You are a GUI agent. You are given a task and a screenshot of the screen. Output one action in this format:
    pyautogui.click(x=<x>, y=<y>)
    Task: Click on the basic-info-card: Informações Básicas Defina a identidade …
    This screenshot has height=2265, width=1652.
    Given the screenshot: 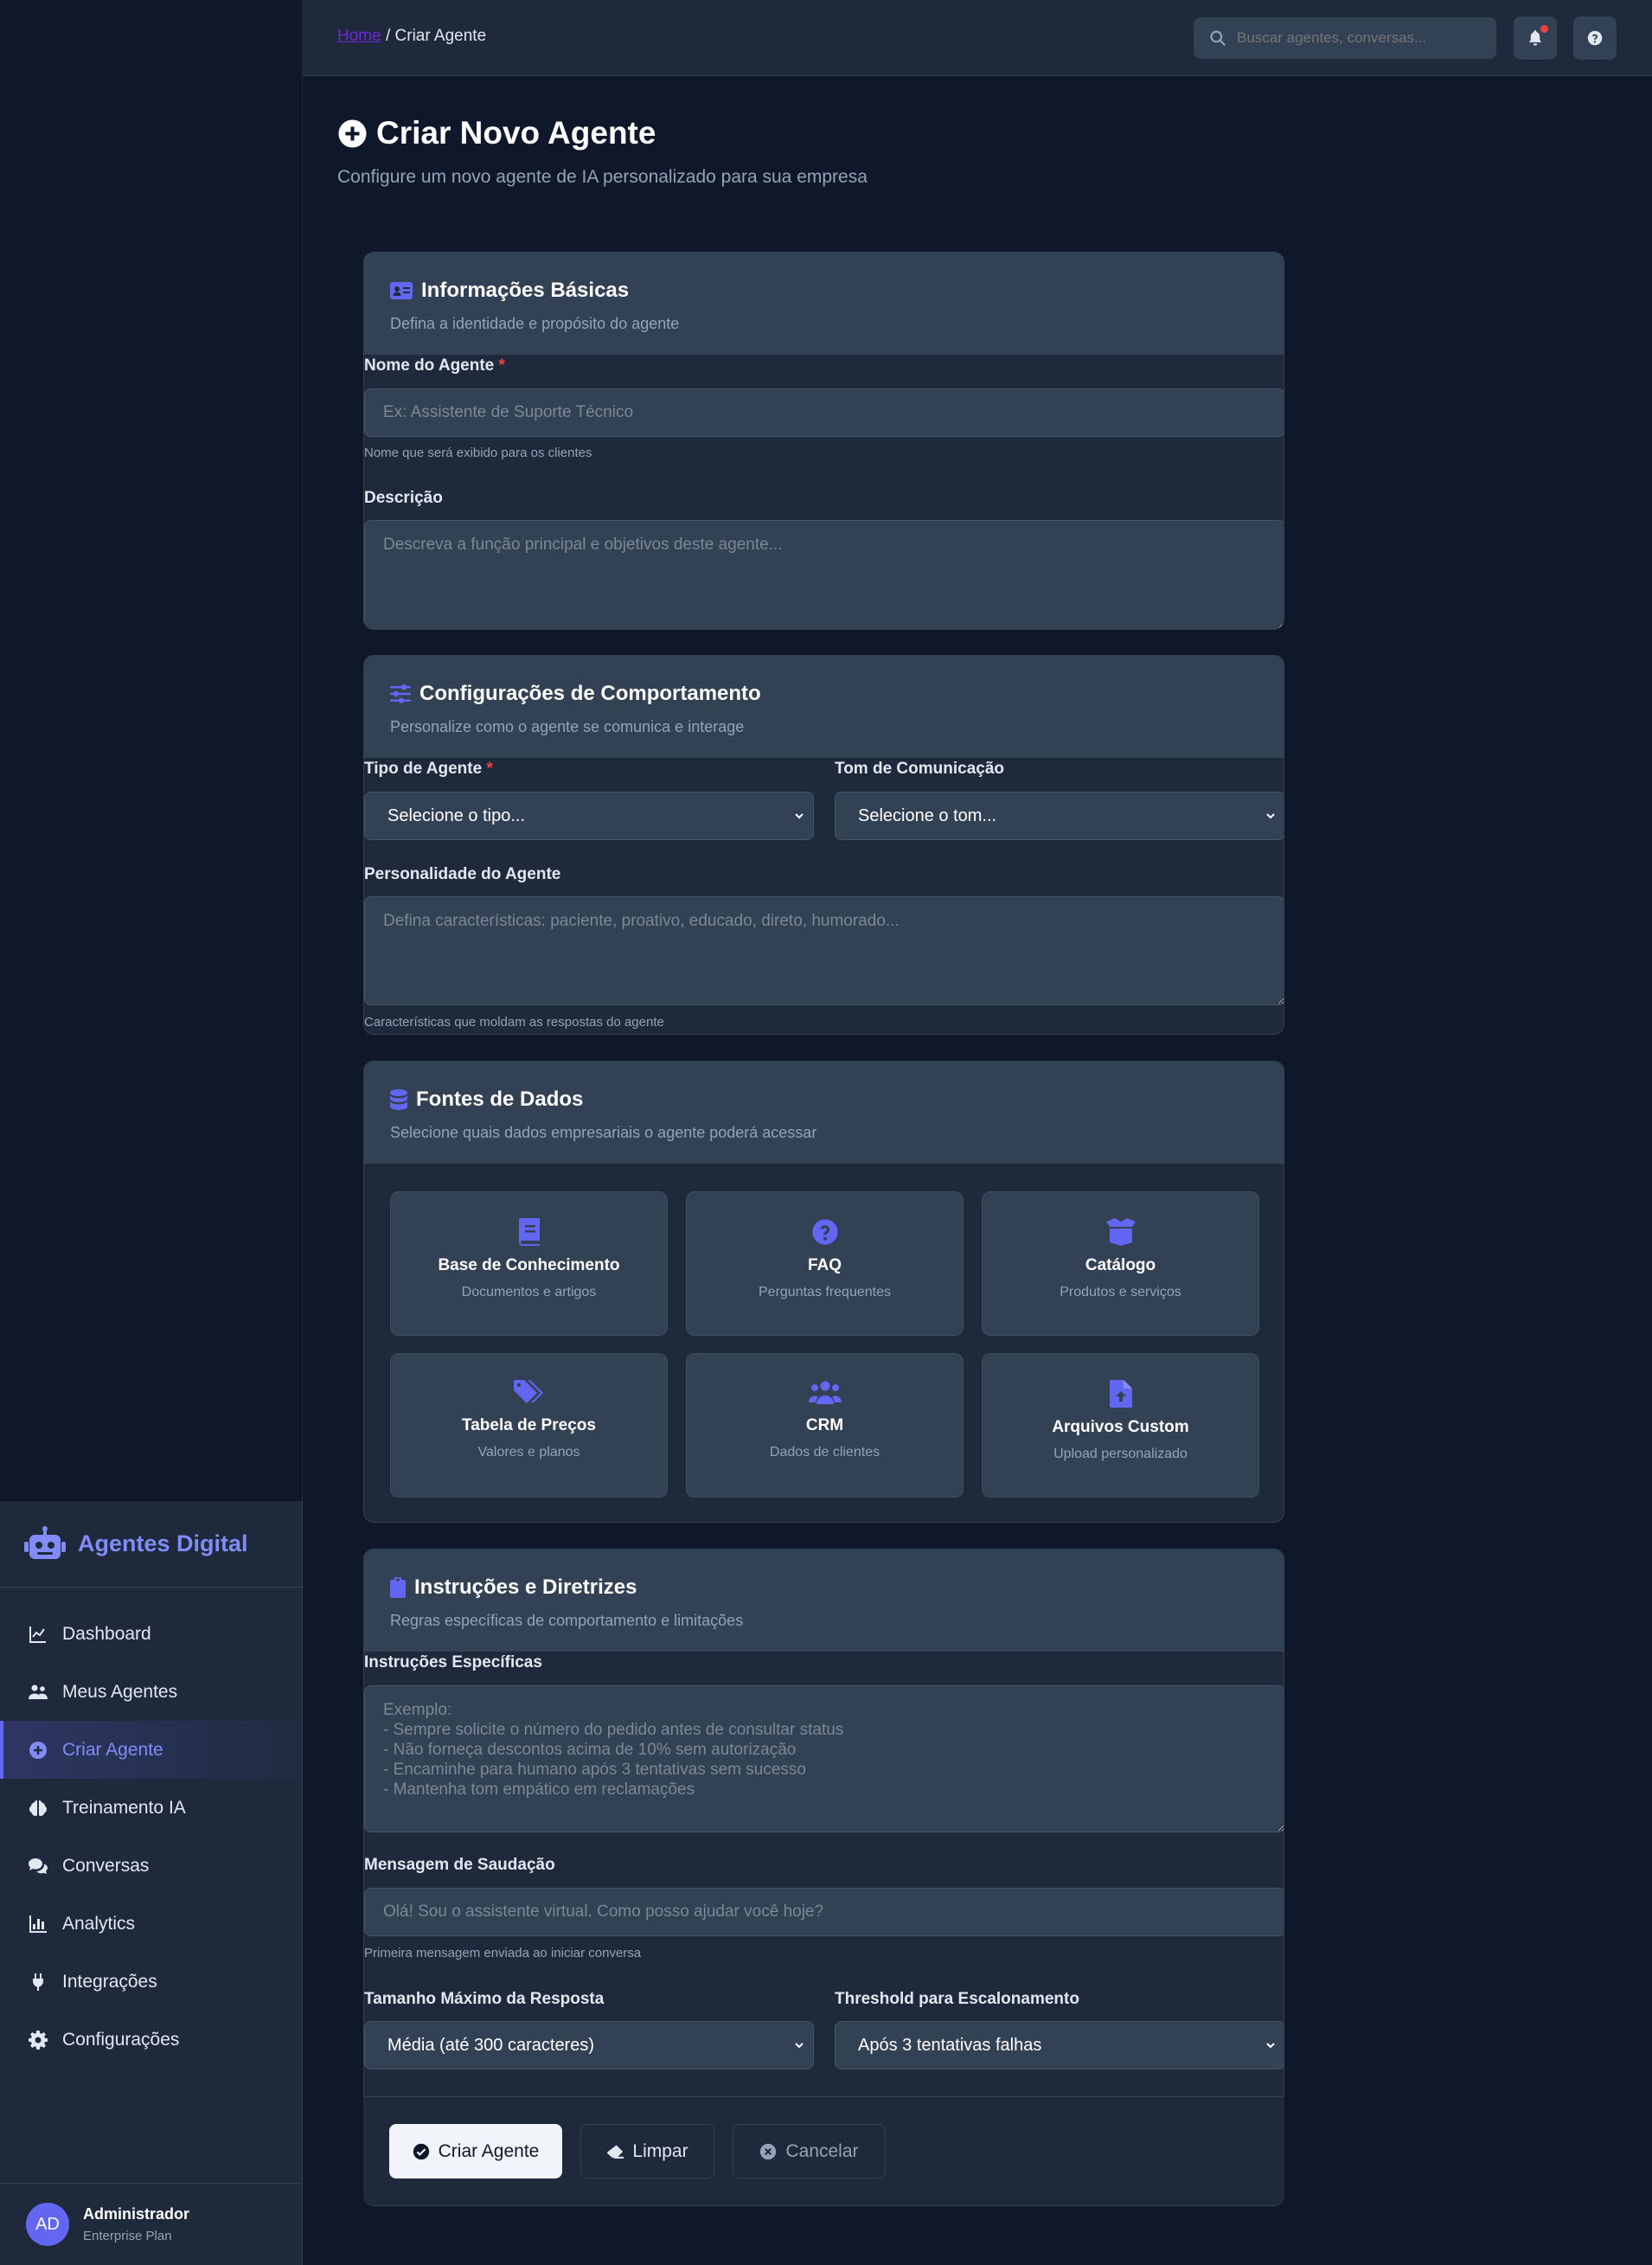 What is the action you would take?
    pyautogui.click(x=823, y=441)
    